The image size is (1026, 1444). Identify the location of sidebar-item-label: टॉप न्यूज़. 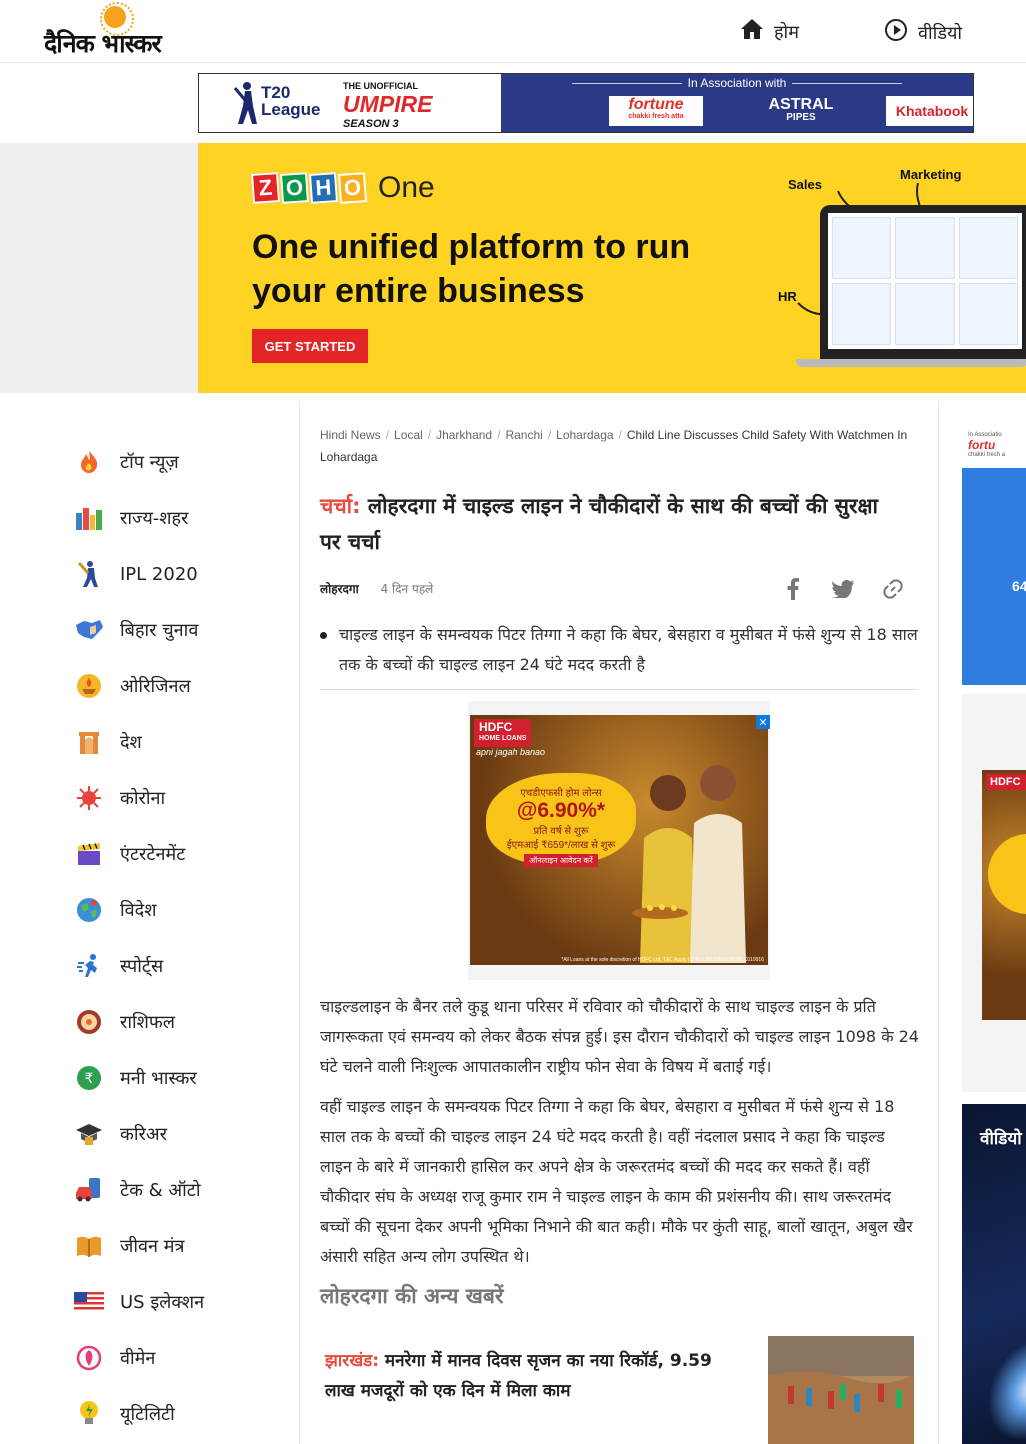
(149, 462).